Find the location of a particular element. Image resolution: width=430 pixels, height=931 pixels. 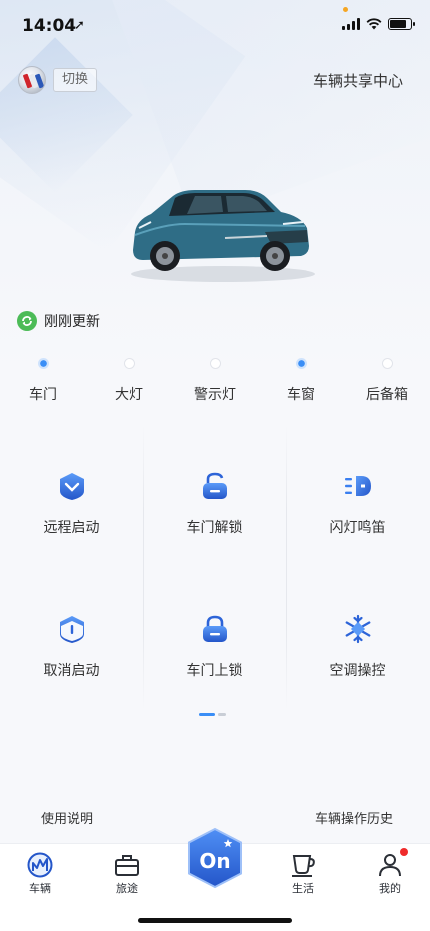

control-label: 车门解锁 is located at coordinates (214, 528).